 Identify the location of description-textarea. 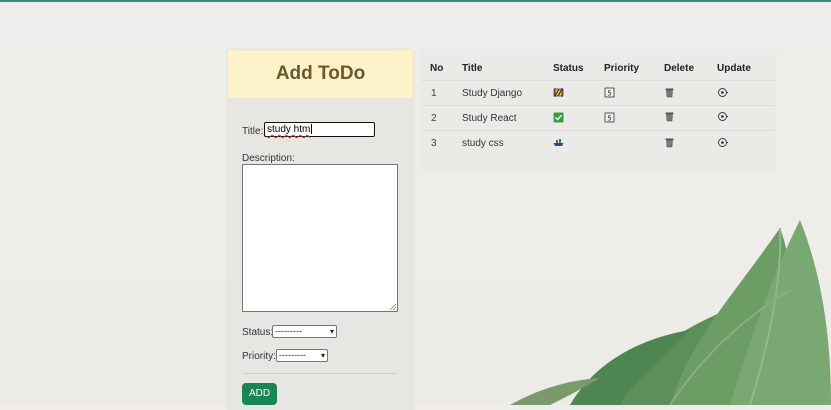
(320, 238).